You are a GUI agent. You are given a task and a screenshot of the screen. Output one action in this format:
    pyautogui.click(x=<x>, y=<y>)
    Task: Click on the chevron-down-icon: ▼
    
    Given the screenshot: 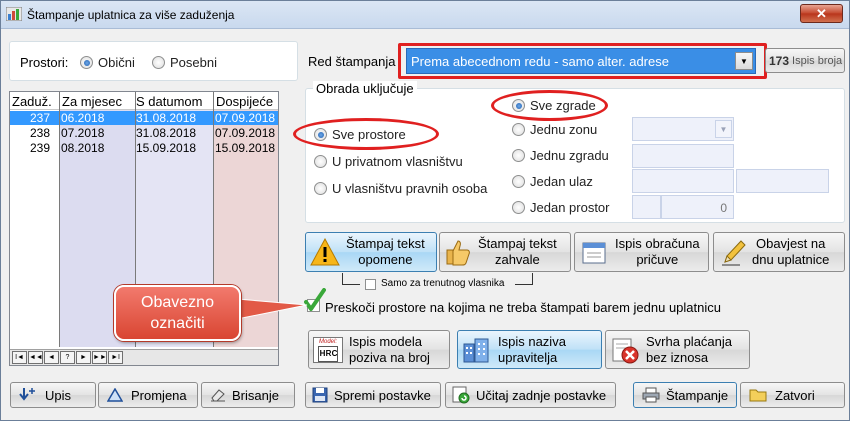 What is the action you would take?
    pyautogui.click(x=723, y=129)
    